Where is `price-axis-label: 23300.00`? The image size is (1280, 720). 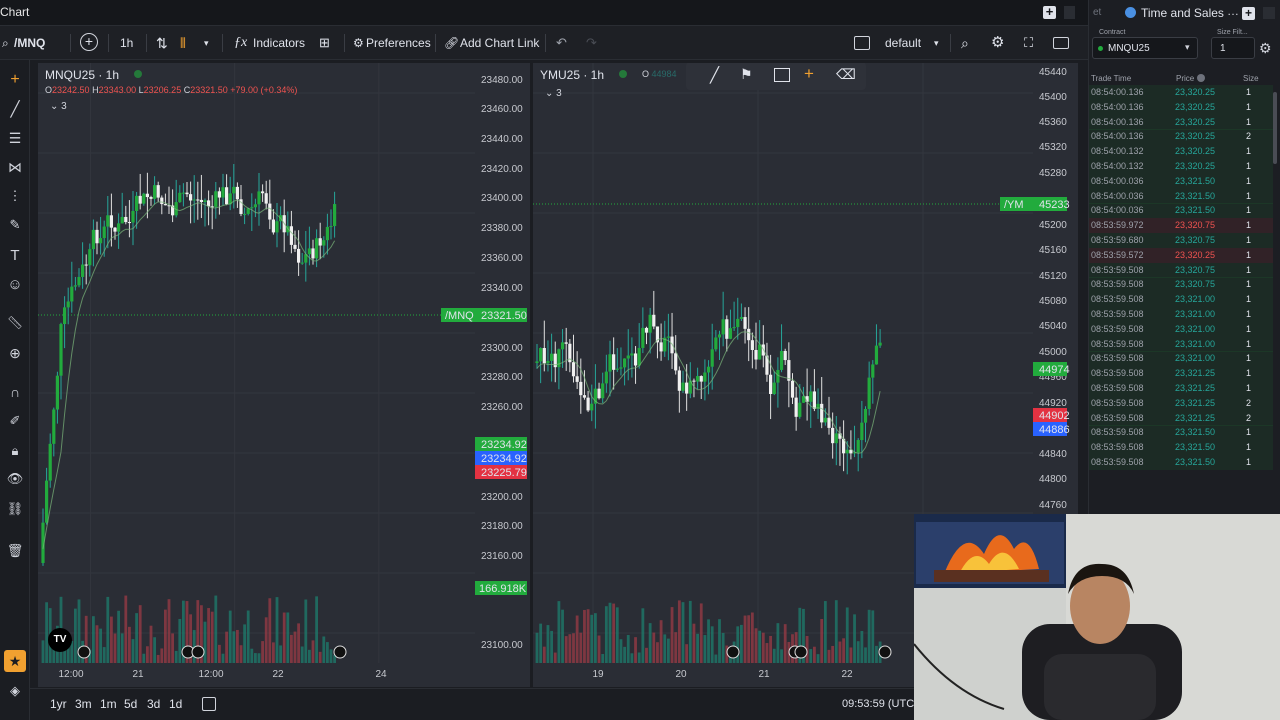
price-axis-label: 23300.00 is located at coordinates (502, 348).